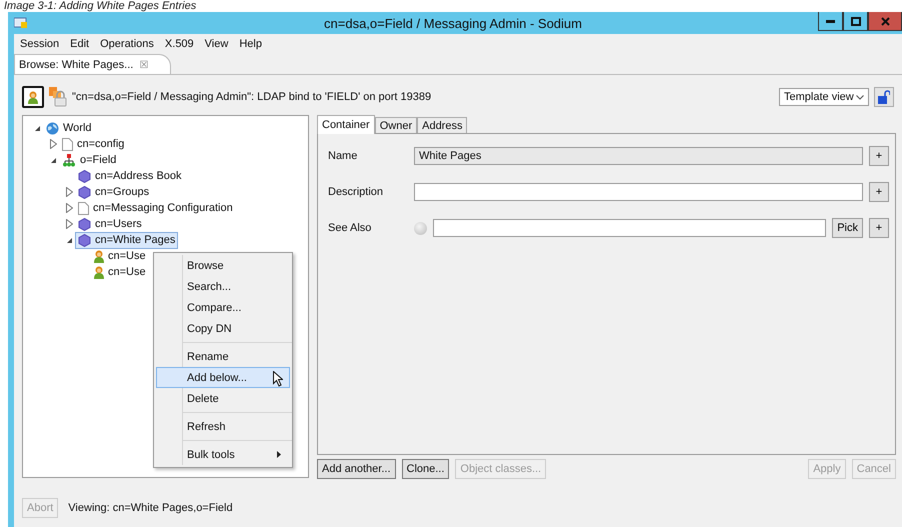 The image size is (902, 527). Describe the element at coordinates (69, 128) in the screenshot. I see `tree-item: World` at that location.